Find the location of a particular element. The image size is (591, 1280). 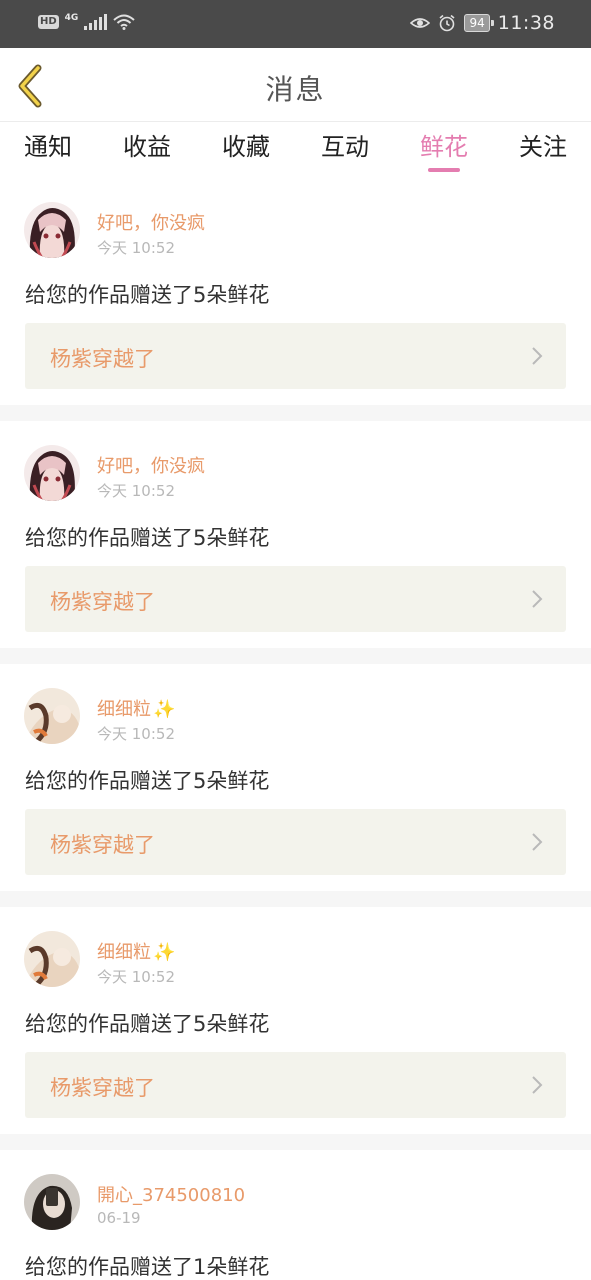

tab-flowers: 鲜花 is located at coordinates (444, 150).